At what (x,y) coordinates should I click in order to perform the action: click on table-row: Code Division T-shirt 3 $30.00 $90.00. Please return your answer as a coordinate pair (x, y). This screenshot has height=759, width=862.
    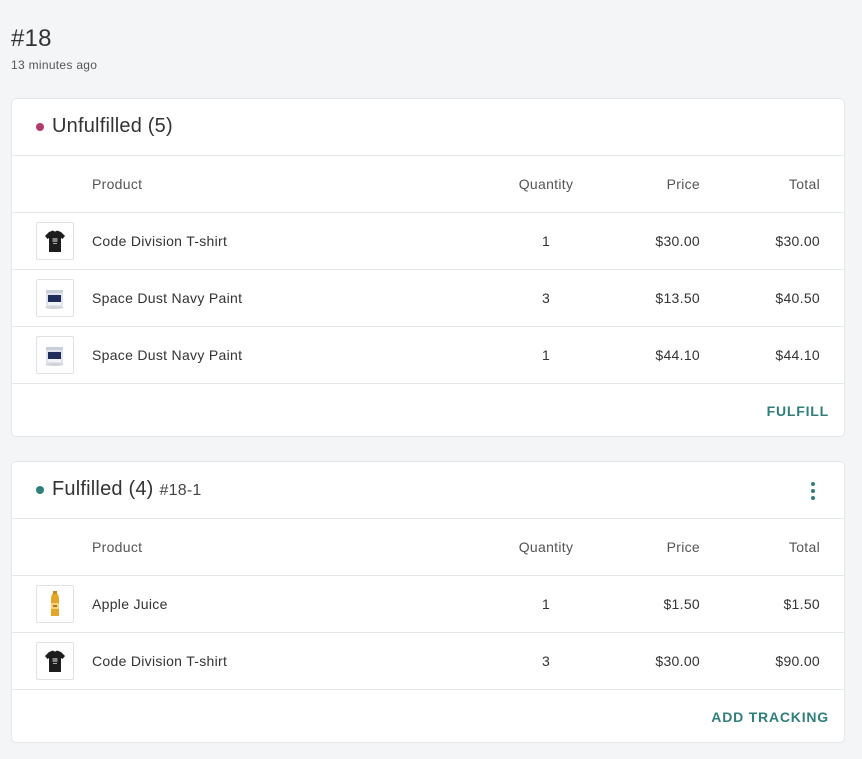
    Looking at the image, I should click on (428, 661).